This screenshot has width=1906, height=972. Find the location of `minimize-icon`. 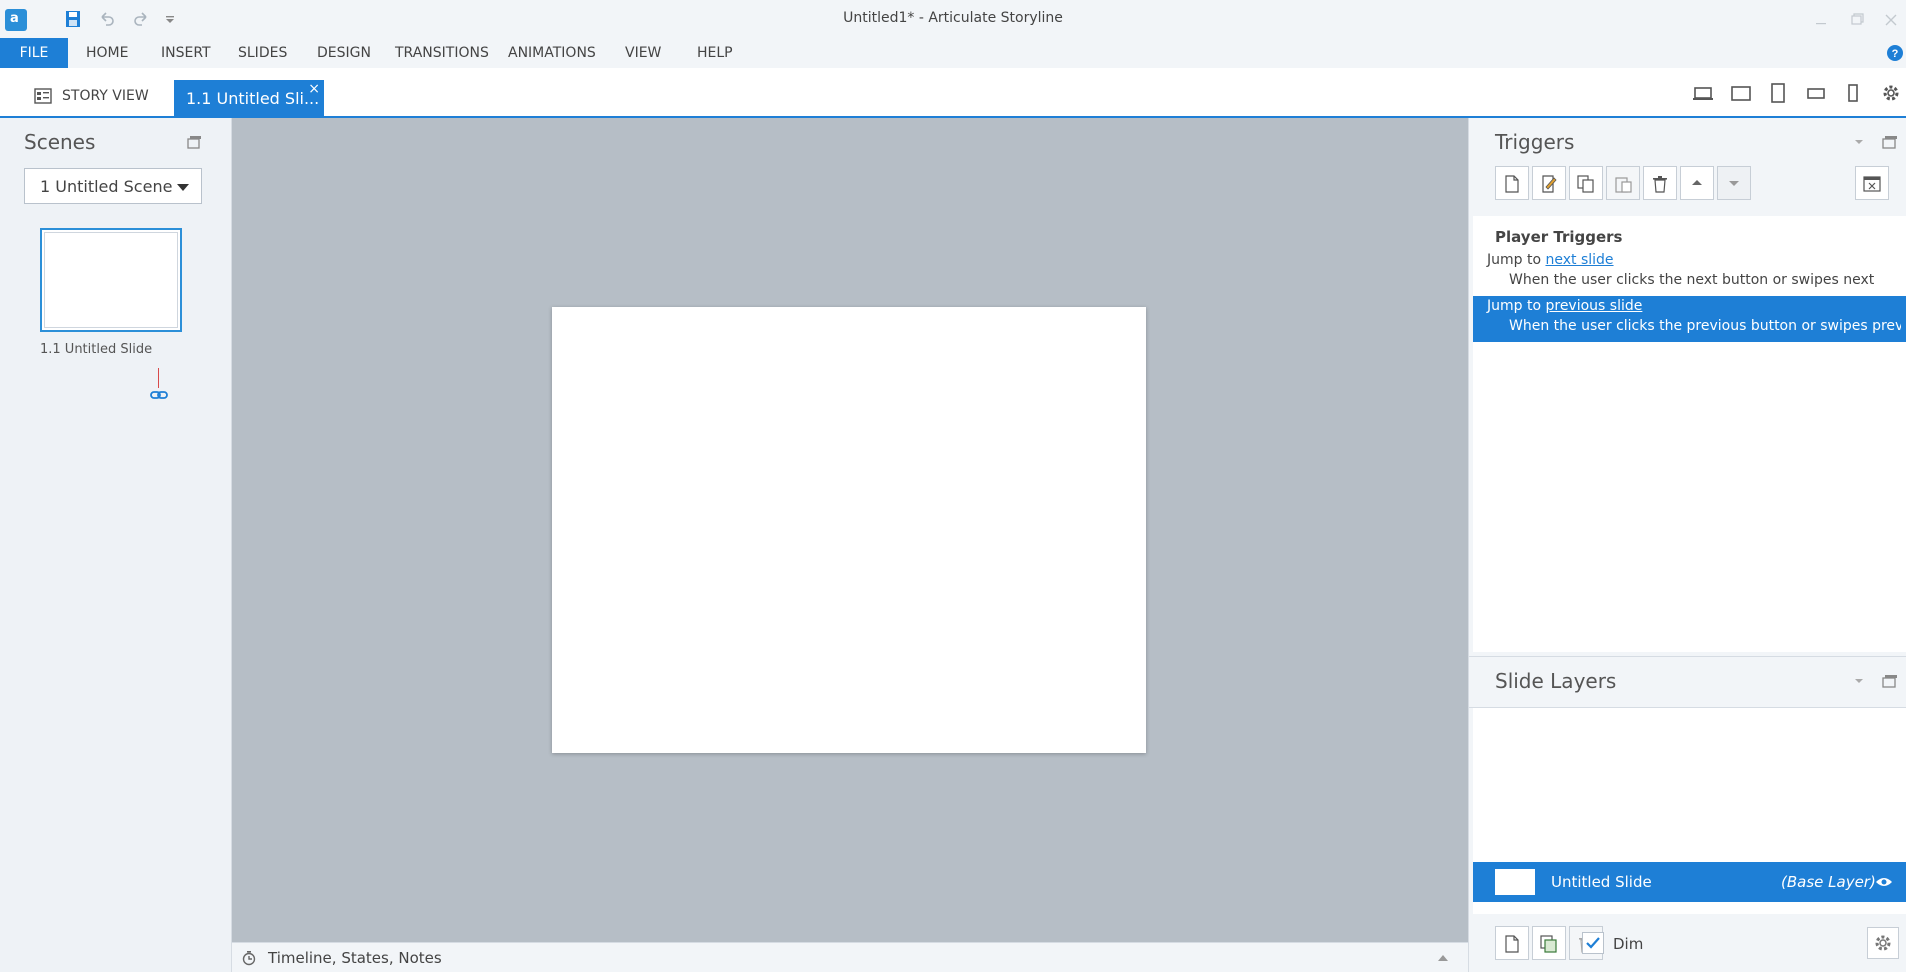

minimize-icon is located at coordinates (1821, 20).